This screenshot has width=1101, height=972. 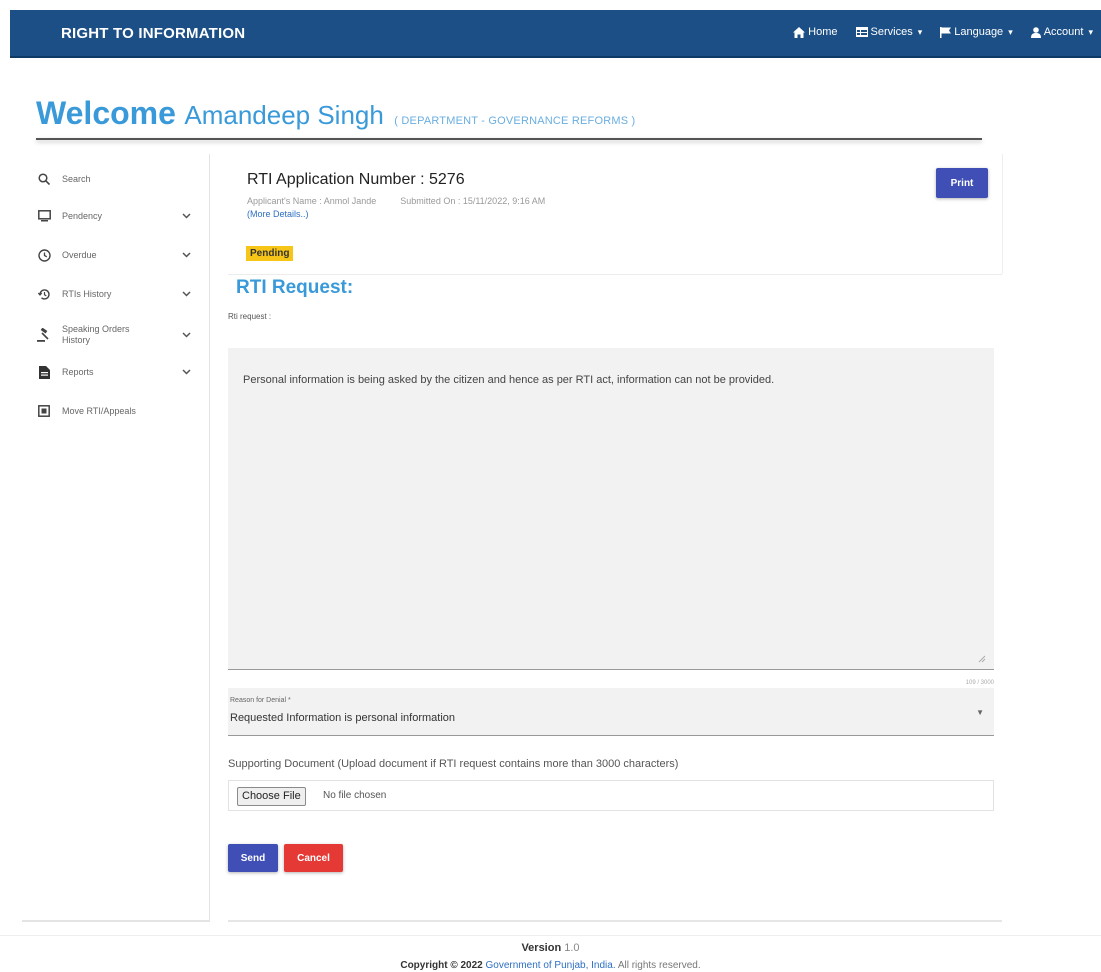 What do you see at coordinates (253, 858) in the screenshot?
I see `send-button: Send` at bounding box center [253, 858].